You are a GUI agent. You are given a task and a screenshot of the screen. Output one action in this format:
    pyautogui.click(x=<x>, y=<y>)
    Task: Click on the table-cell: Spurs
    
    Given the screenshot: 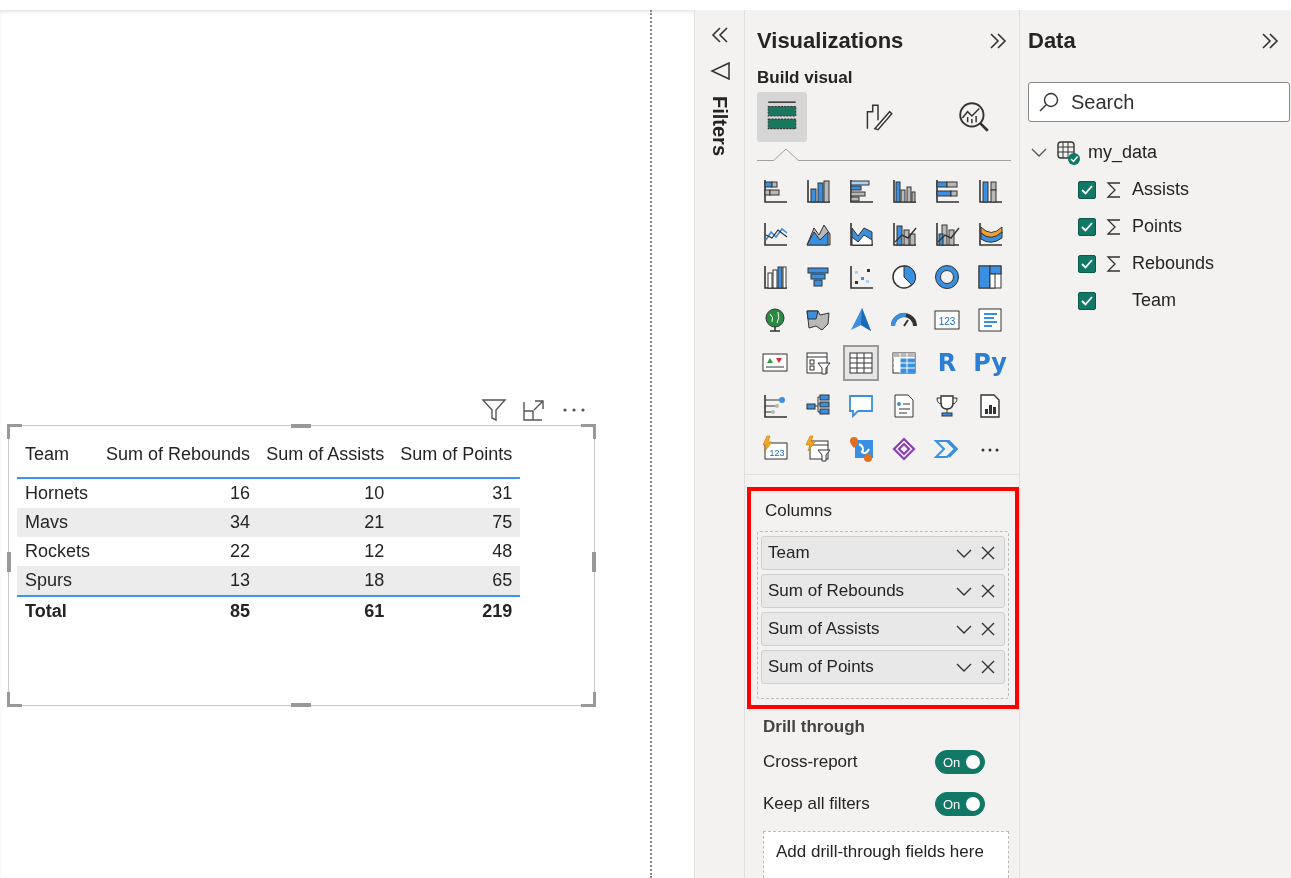 What is the action you would take?
    pyautogui.click(x=58, y=581)
    